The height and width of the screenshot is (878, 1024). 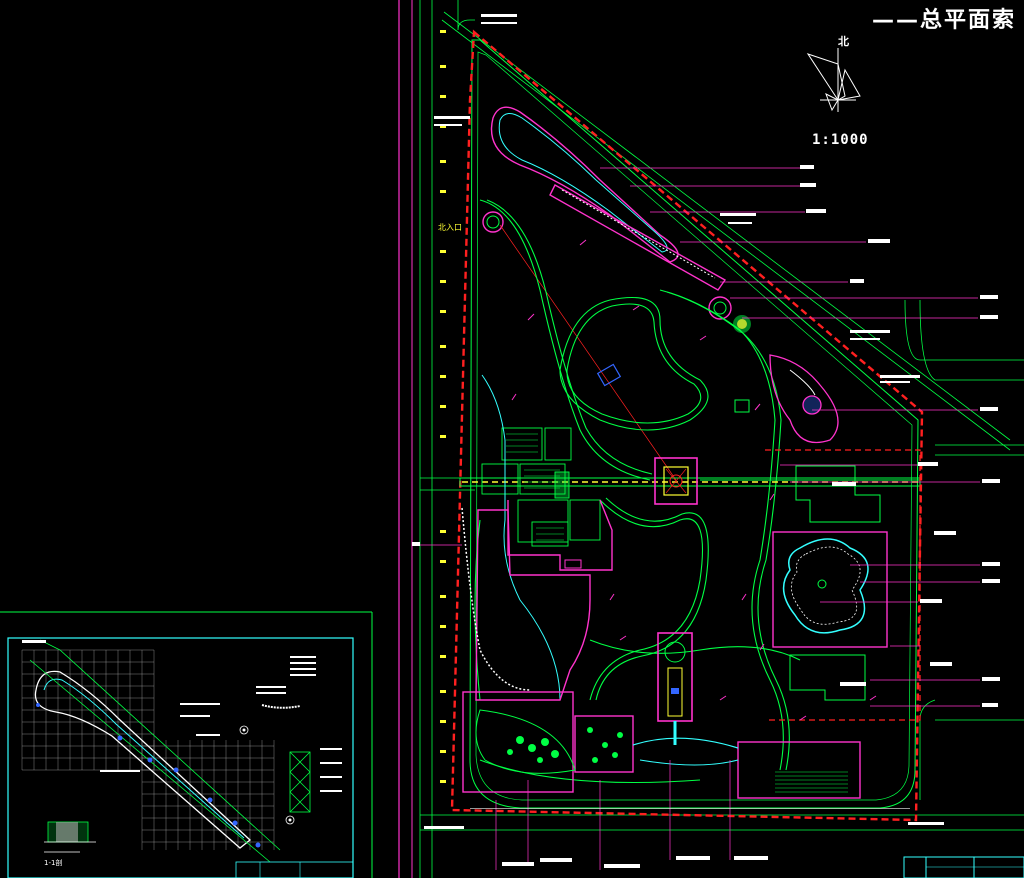 What do you see at coordinates (180, 757) in the screenshot?
I see `detail-viewport` at bounding box center [180, 757].